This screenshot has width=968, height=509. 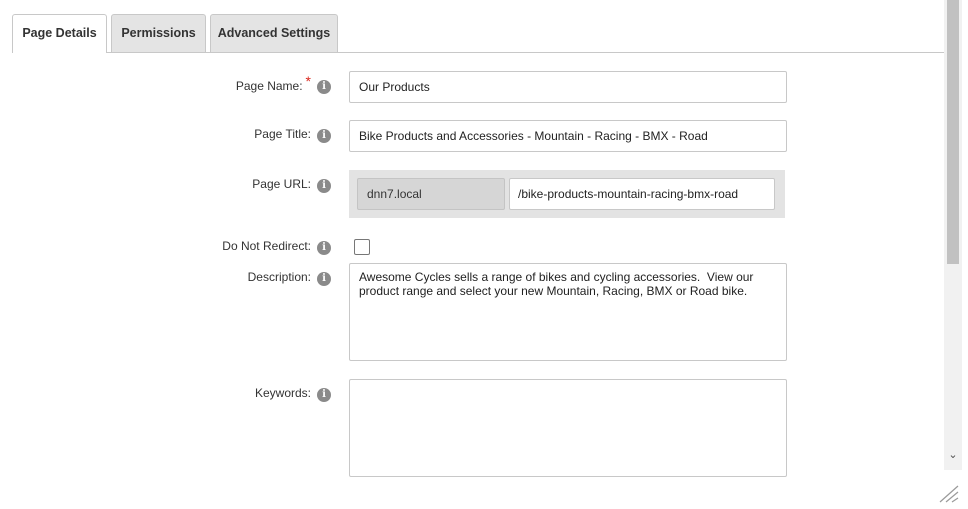 What do you see at coordinates (949, 494) in the screenshot?
I see `resize-grip-icon` at bounding box center [949, 494].